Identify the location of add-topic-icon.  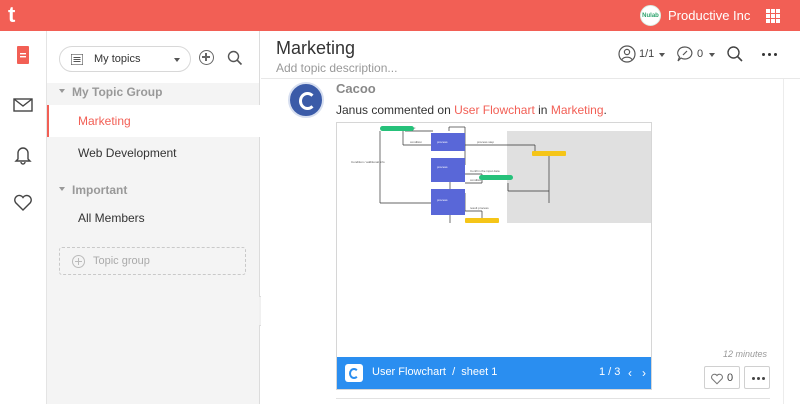
(206, 57).